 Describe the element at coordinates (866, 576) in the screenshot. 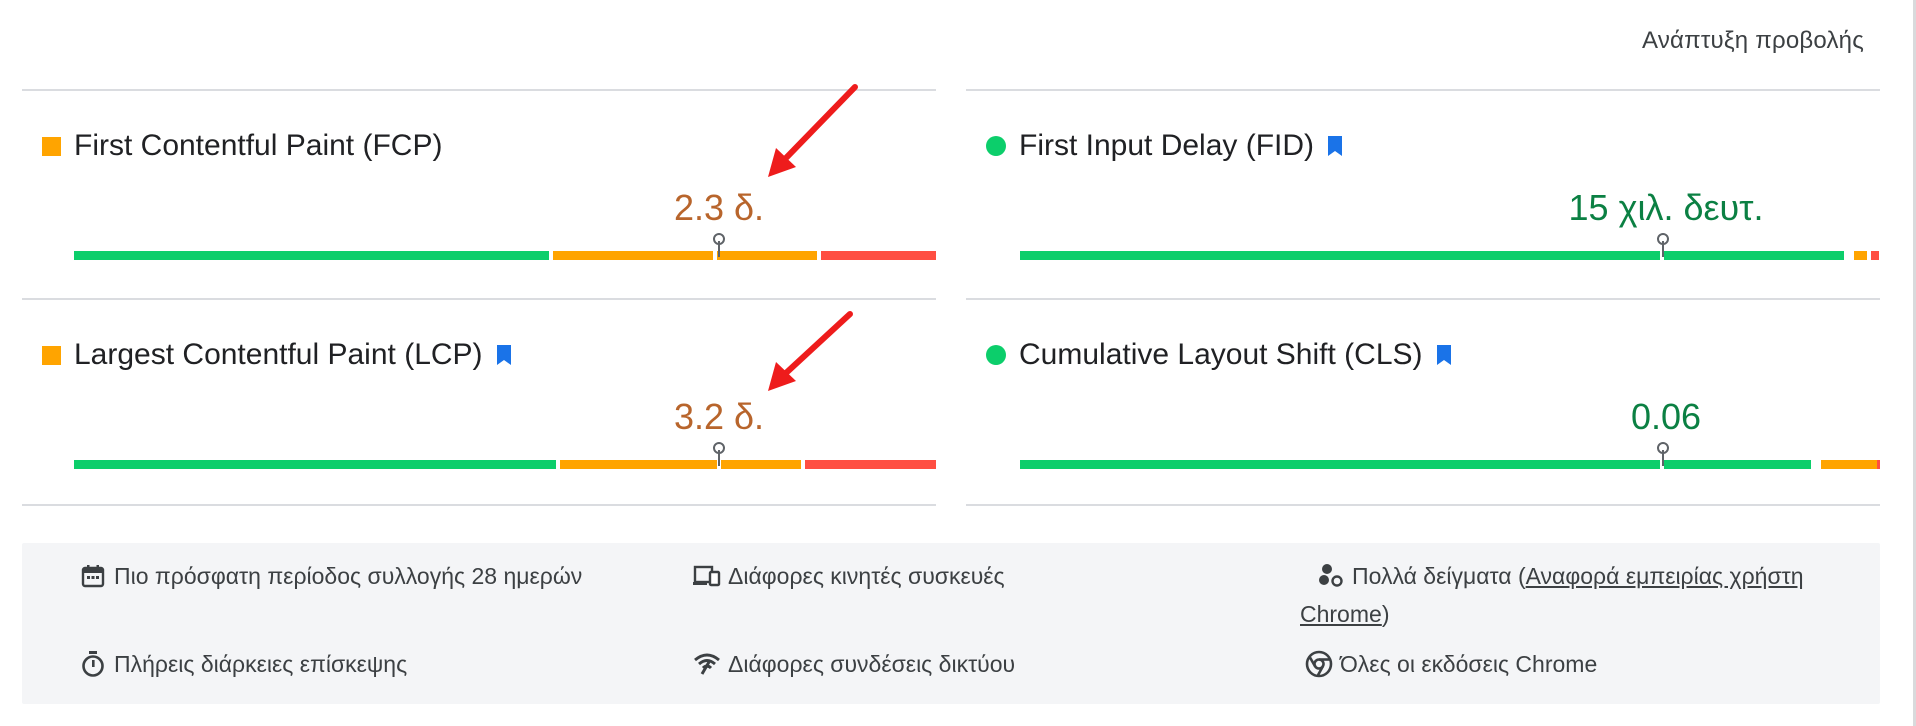

I see `info-devices-text: Διάφορες κινητές συσκευές` at that location.